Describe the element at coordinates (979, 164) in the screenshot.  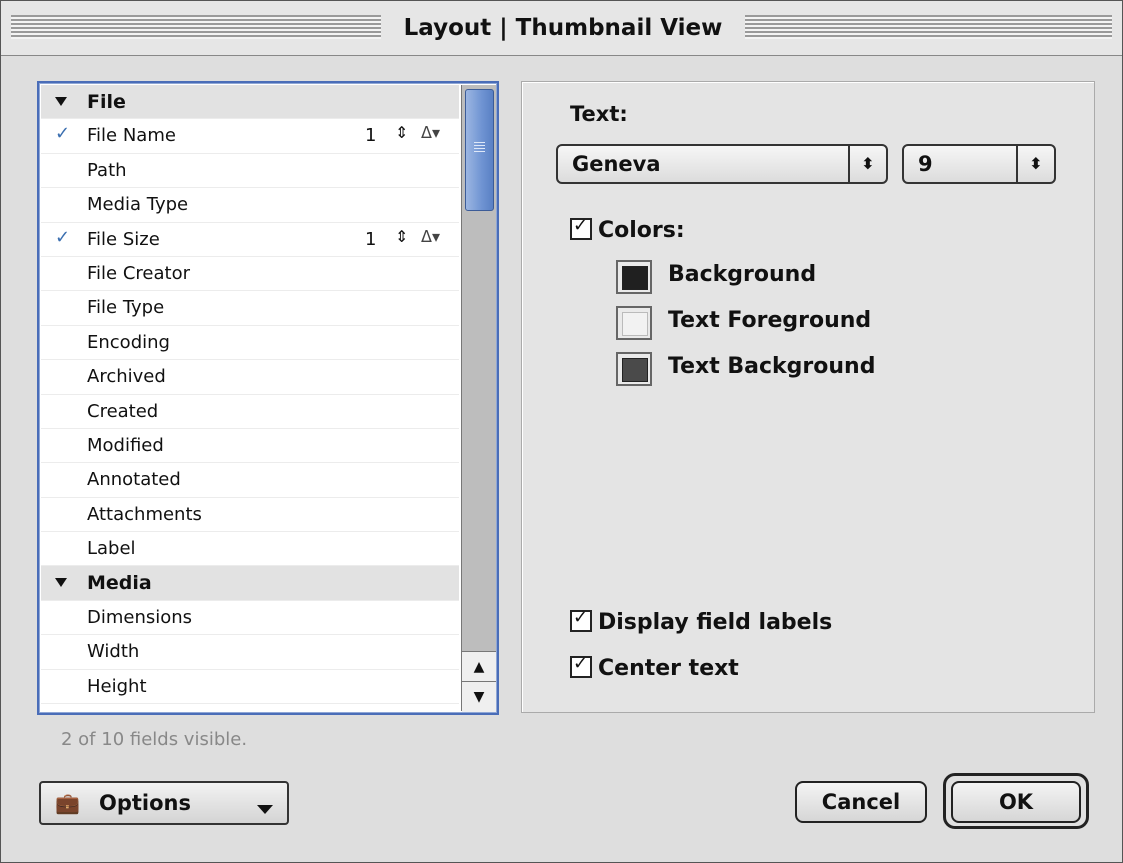
I see `font-size-select: 9 ⬍` at that location.